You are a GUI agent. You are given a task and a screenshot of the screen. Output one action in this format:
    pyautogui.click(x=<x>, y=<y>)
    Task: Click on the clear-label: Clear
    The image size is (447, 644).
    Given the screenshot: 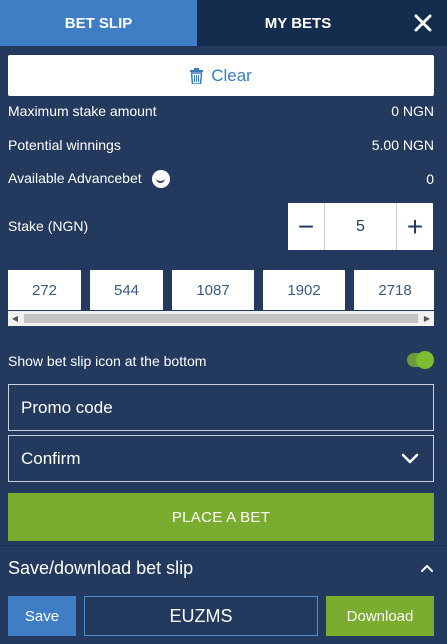 What is the action you would take?
    pyautogui.click(x=231, y=75)
    